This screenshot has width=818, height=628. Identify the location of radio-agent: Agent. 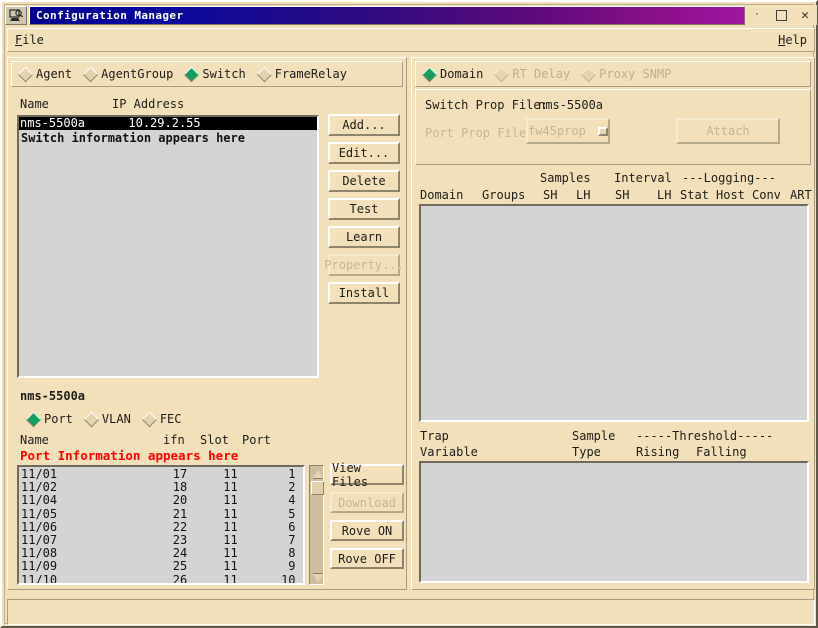
(45, 74).